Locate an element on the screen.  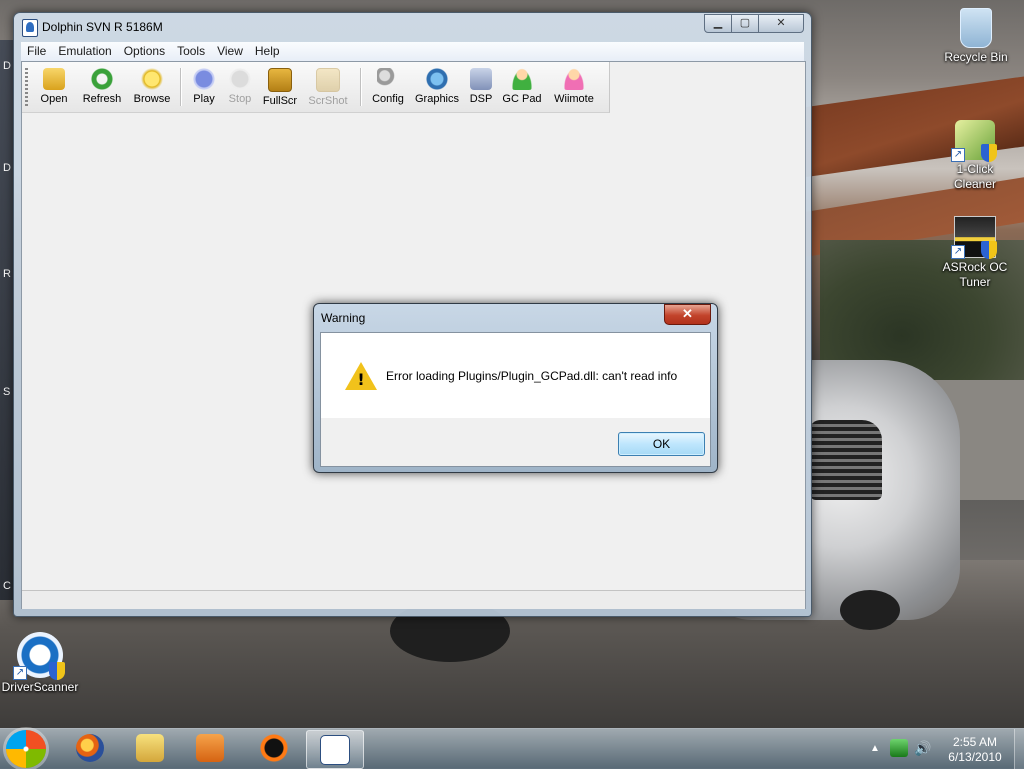
refresh-icon is located at coordinates (102, 79).